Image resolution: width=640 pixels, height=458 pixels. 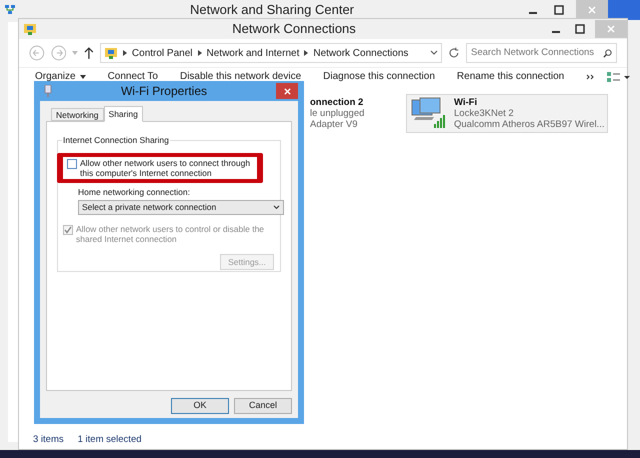 I want to click on desktop-strip, so click(x=624, y=10).